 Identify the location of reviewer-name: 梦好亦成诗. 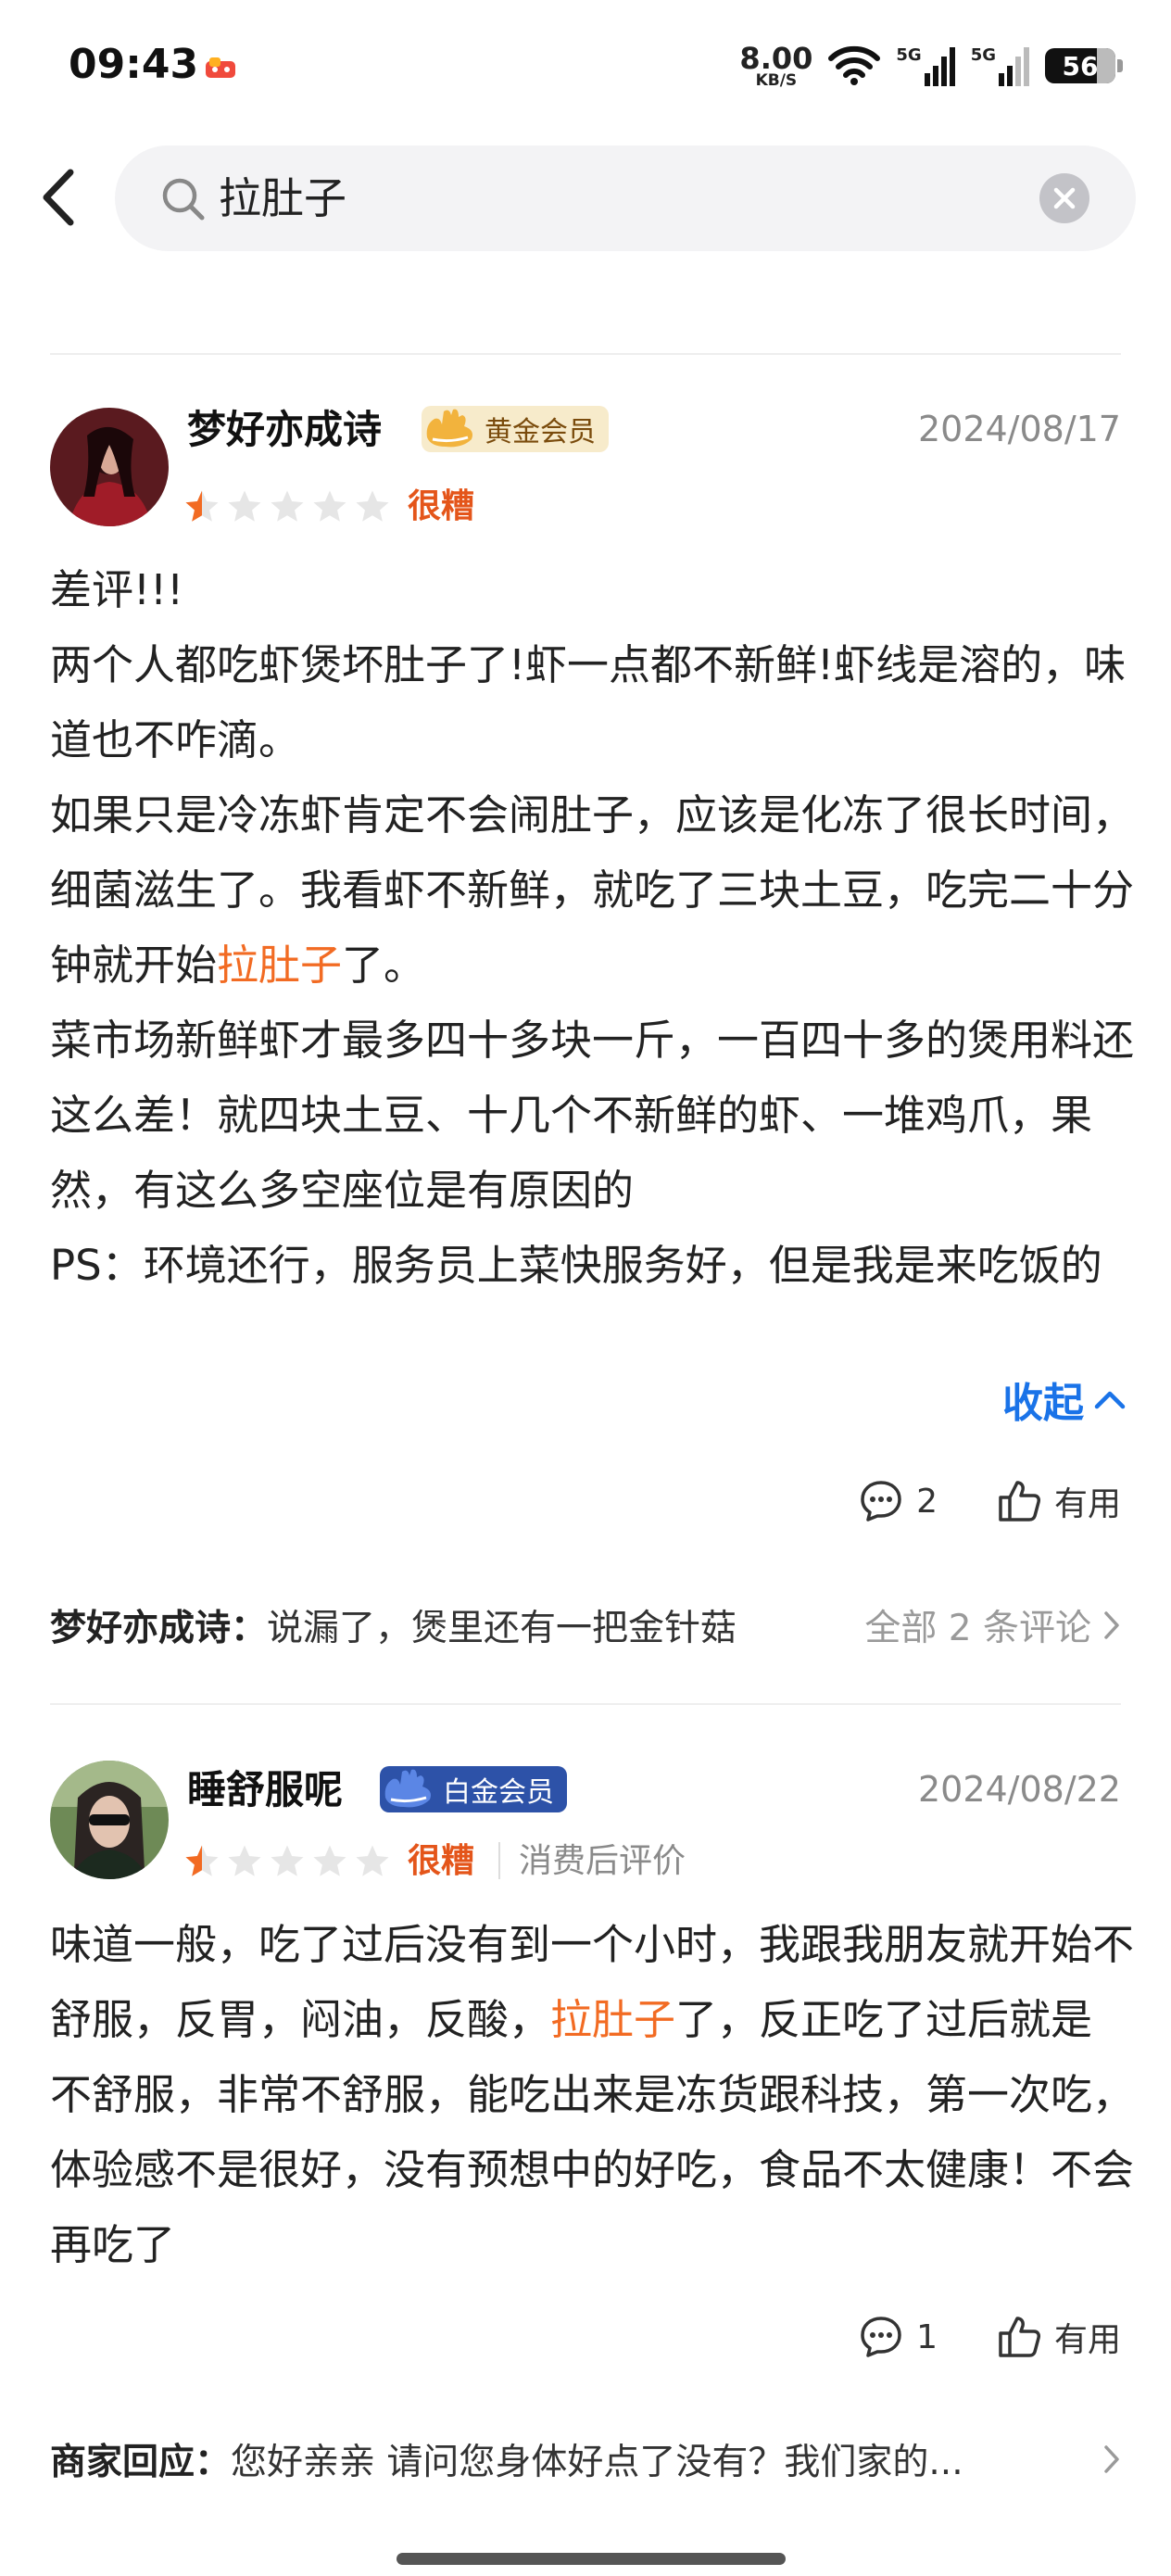
(284, 430).